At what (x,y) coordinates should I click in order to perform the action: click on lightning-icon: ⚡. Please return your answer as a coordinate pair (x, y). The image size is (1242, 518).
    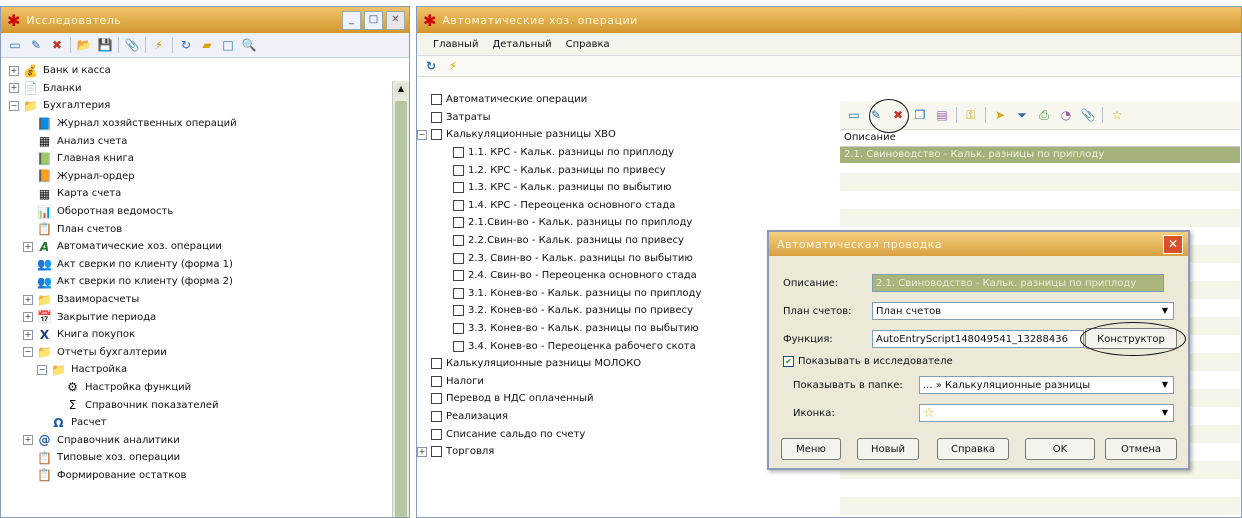
    Looking at the image, I should click on (453, 66).